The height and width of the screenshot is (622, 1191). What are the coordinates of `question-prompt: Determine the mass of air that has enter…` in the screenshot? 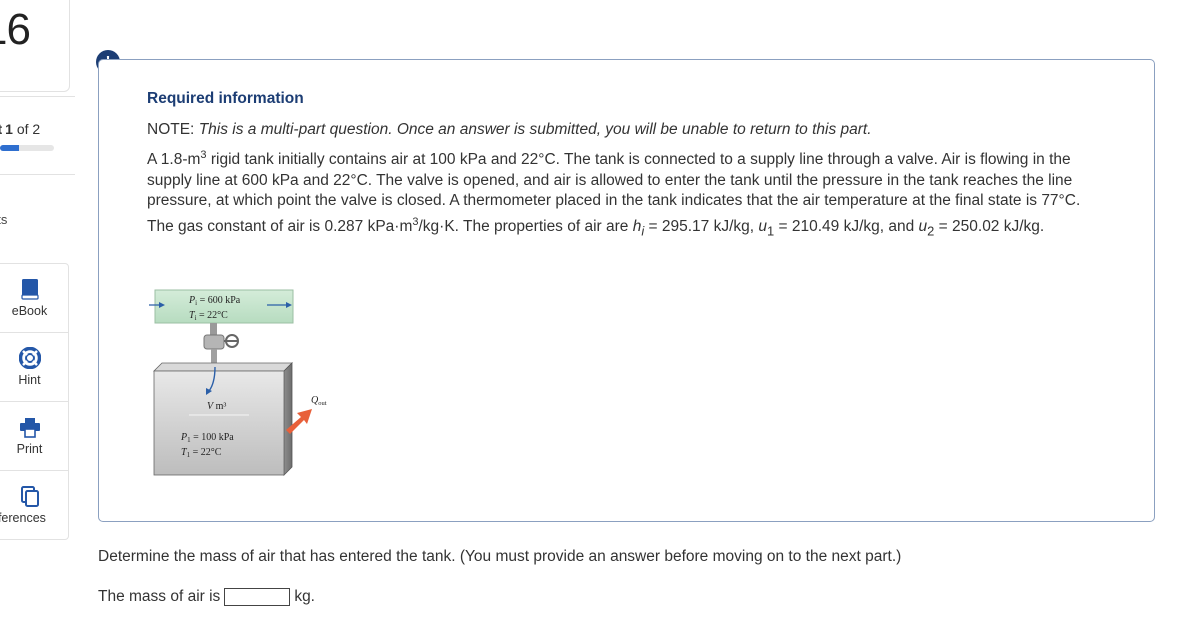 It's located at (500, 556).